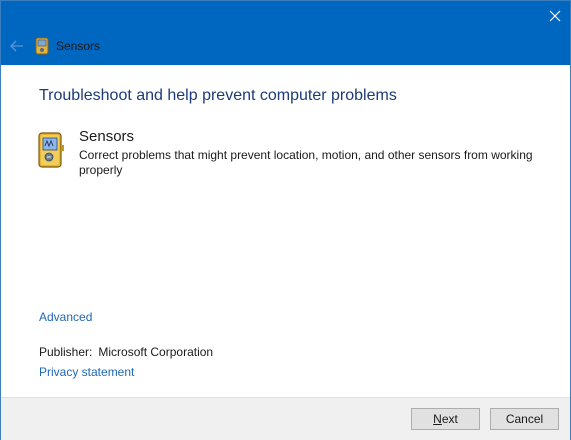 Image resolution: width=571 pixels, height=440 pixels. Describe the element at coordinates (78, 46) in the screenshot. I see `window-title: Sensors` at that location.